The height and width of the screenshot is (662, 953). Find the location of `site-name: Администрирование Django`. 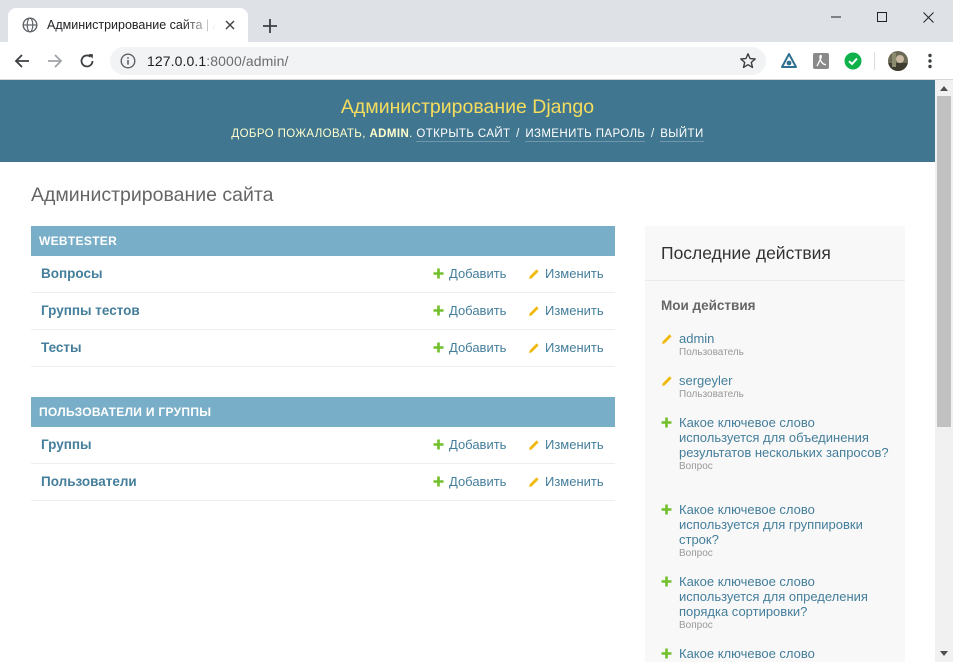

site-name: Администрирование Django is located at coordinates (467, 107).